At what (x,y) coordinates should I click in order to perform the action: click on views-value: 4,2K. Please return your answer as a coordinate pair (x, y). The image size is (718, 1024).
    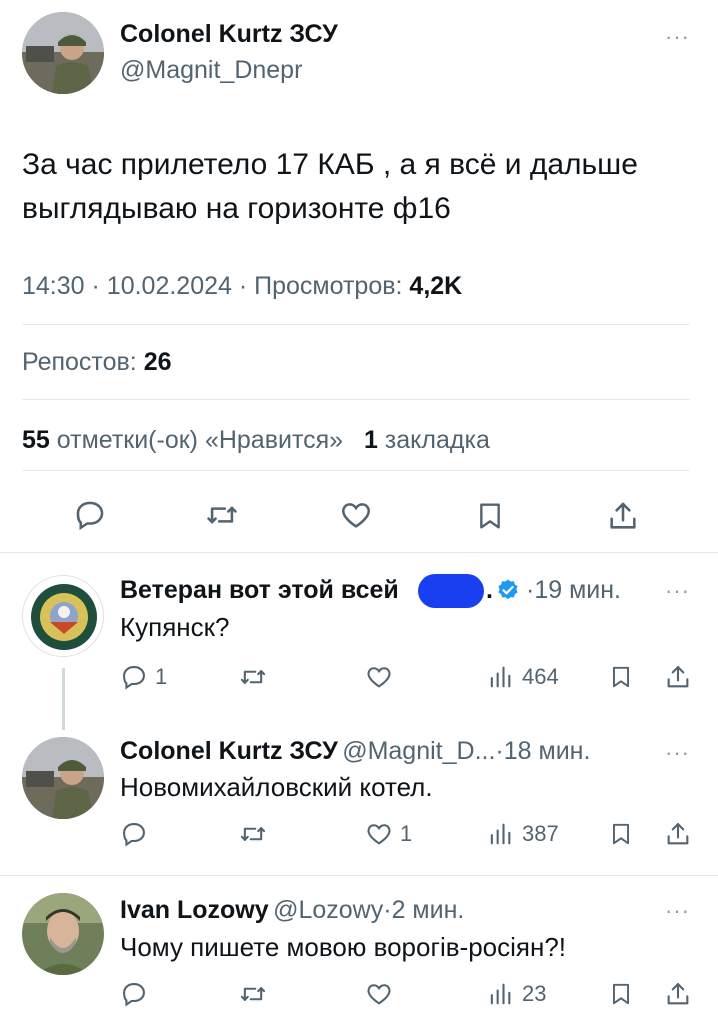
    Looking at the image, I should click on (436, 286).